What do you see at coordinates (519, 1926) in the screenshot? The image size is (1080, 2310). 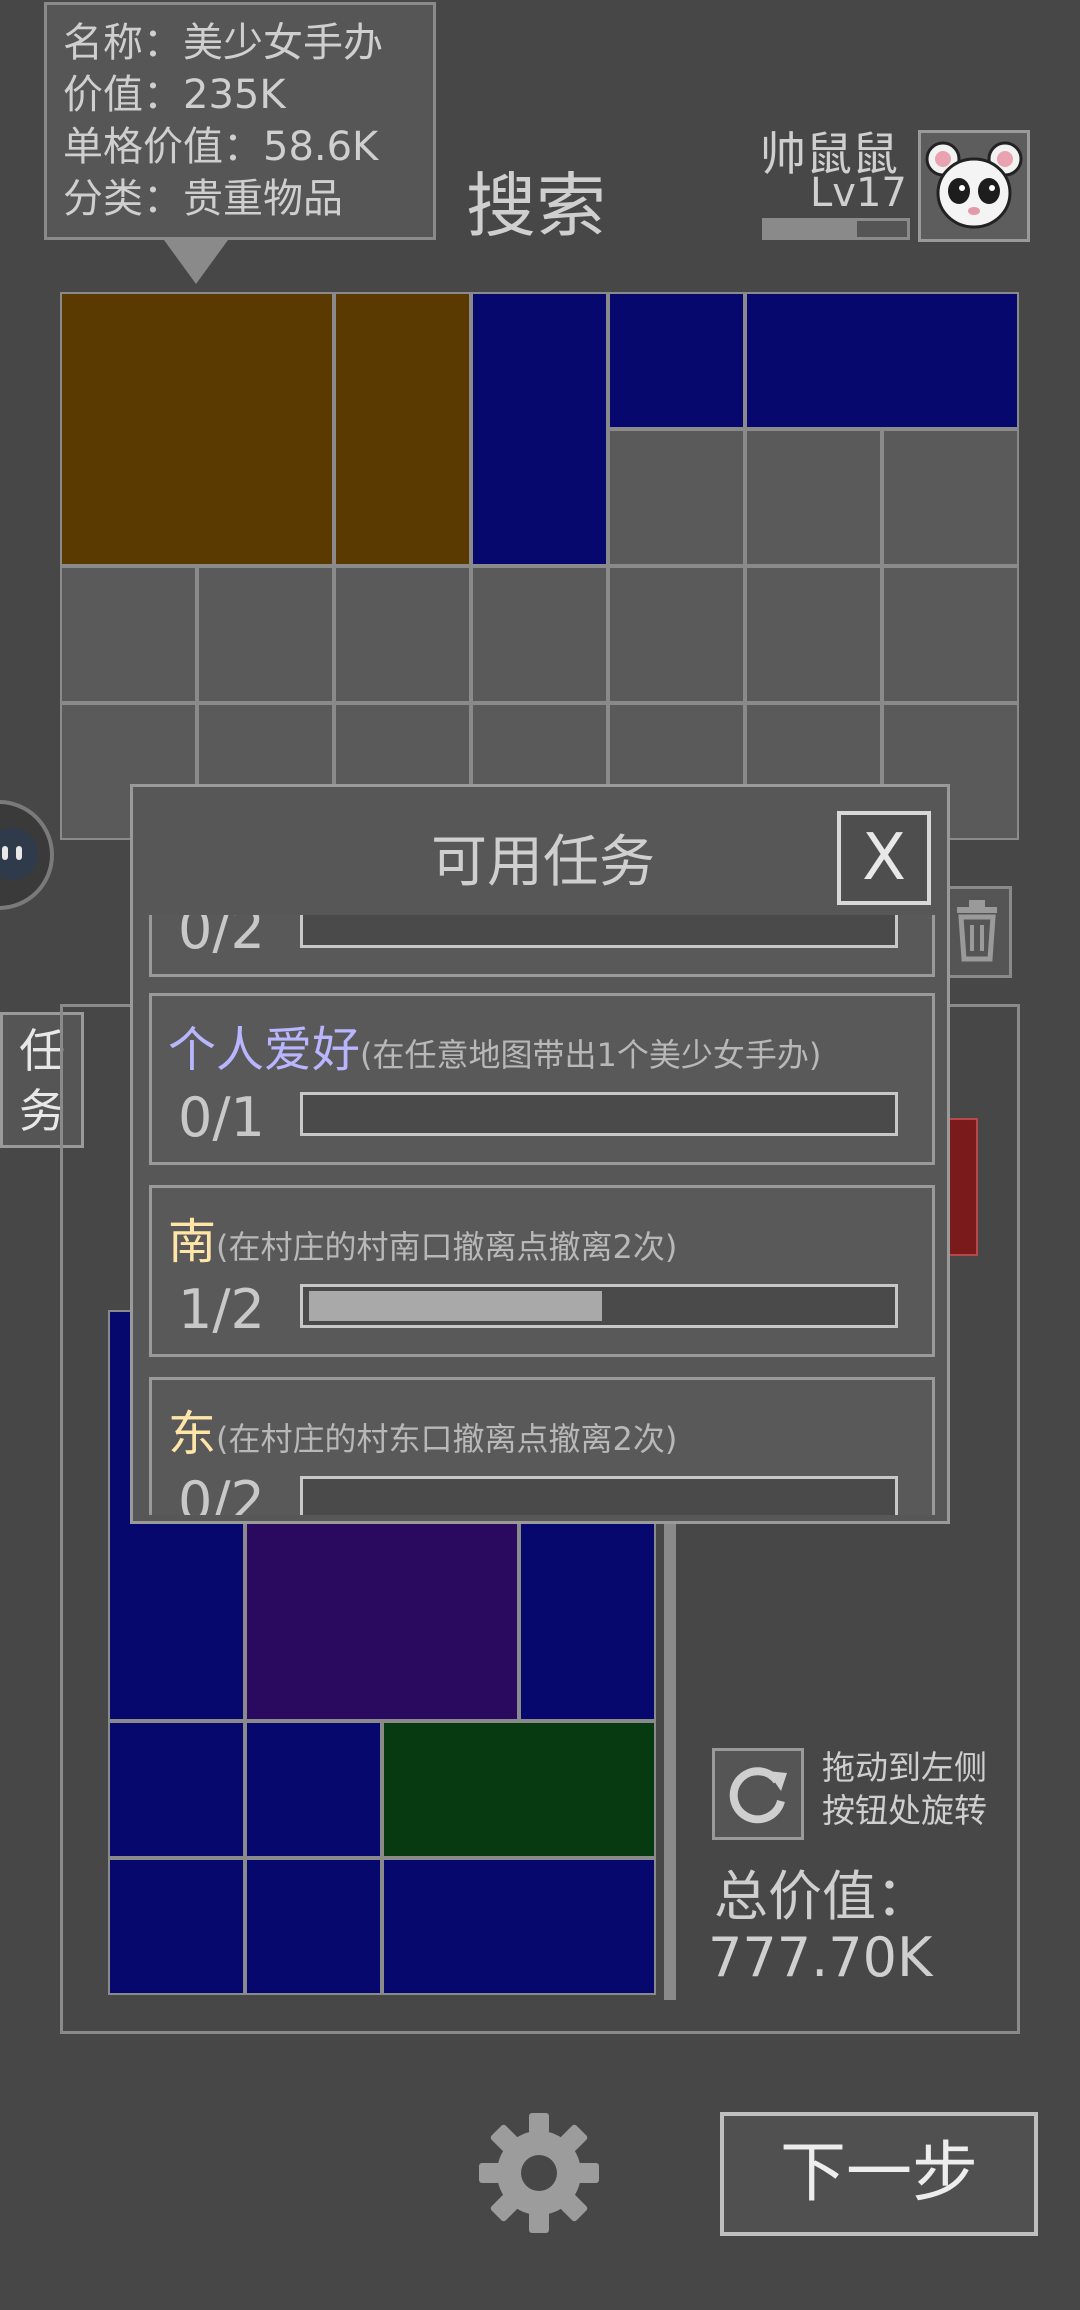 I see `headphones-item` at bounding box center [519, 1926].